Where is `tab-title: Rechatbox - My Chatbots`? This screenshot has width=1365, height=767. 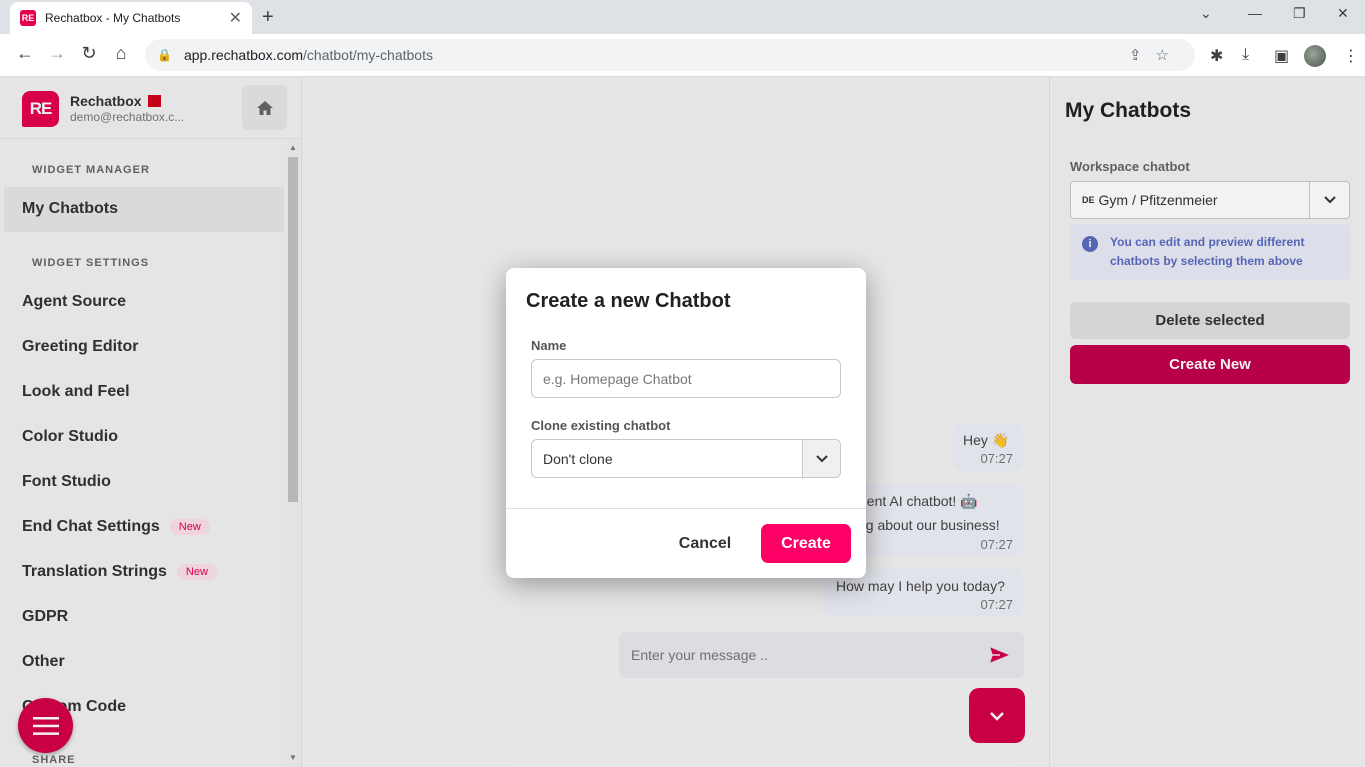
tab-title: Rechatbox - My Chatbots is located at coordinates (113, 18).